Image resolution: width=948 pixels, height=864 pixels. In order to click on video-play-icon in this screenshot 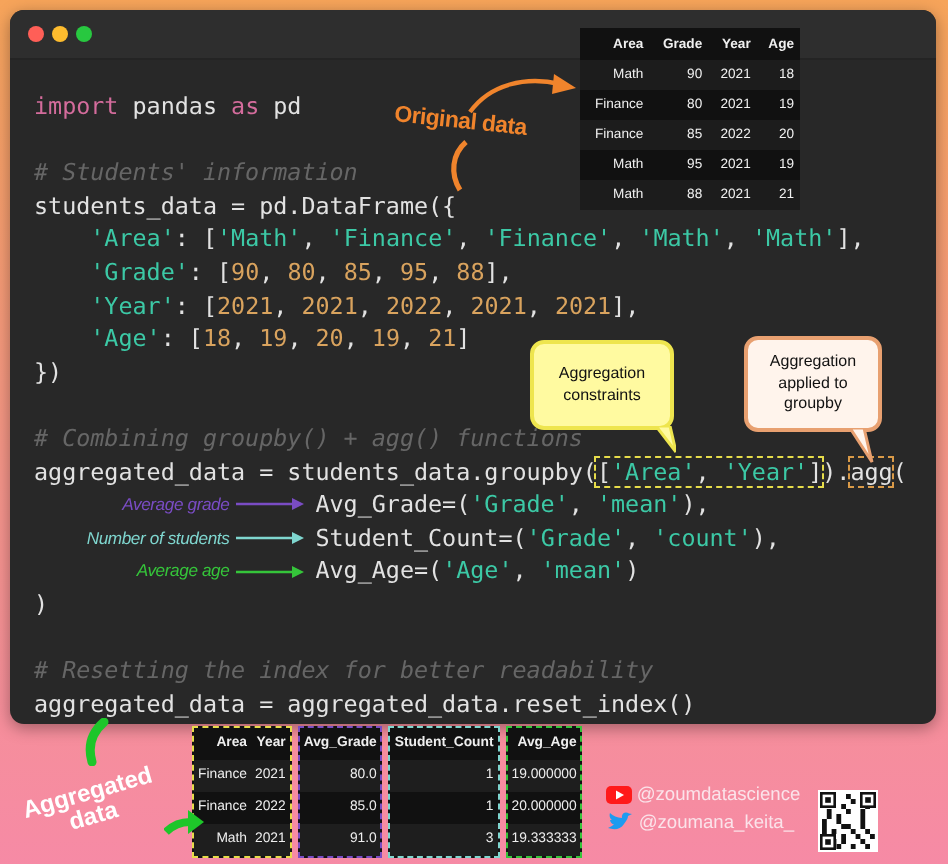, I will do `click(619, 794)`.